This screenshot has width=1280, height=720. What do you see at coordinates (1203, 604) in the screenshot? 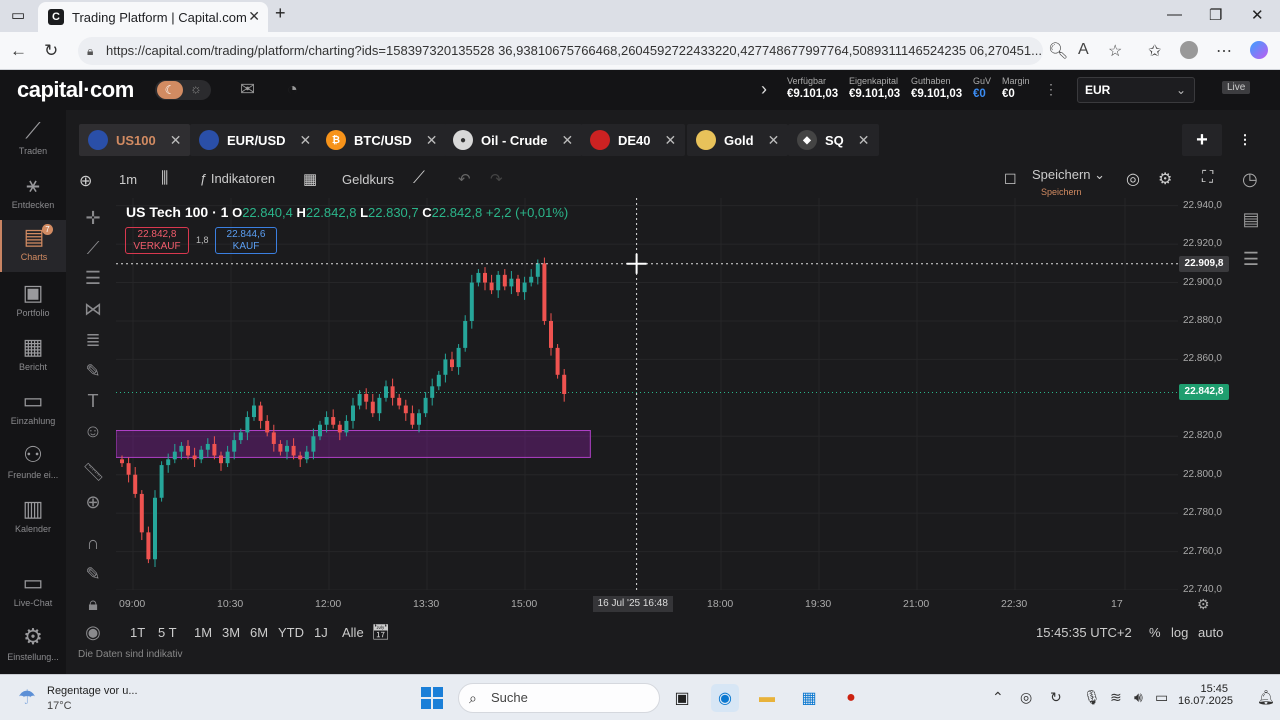
I see `axis-settings-icon: ⚙` at bounding box center [1203, 604].